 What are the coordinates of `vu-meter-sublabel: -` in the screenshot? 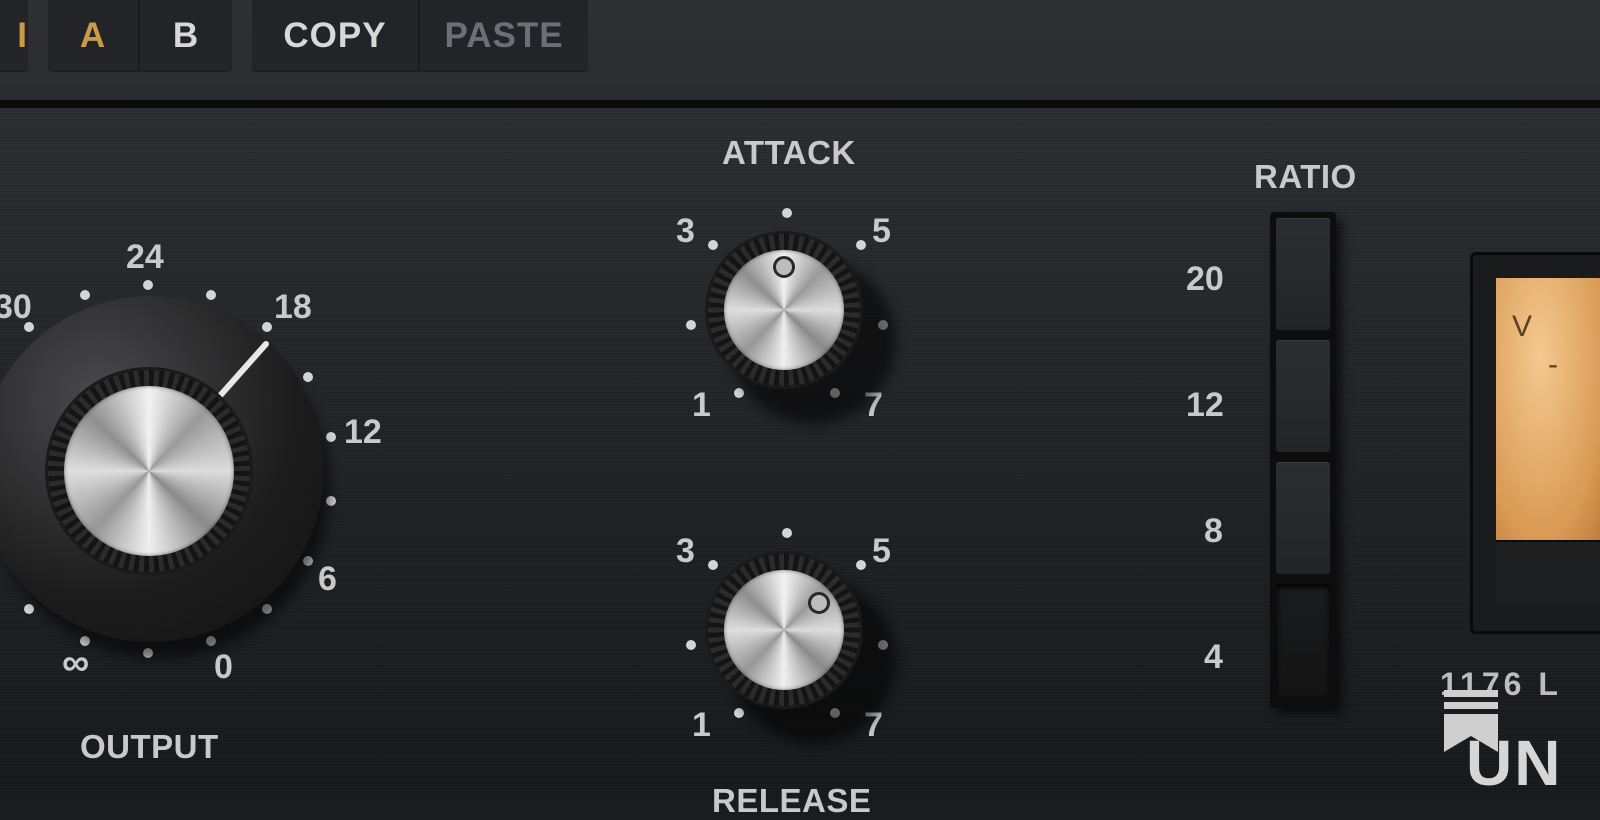 It's located at (1553, 364).